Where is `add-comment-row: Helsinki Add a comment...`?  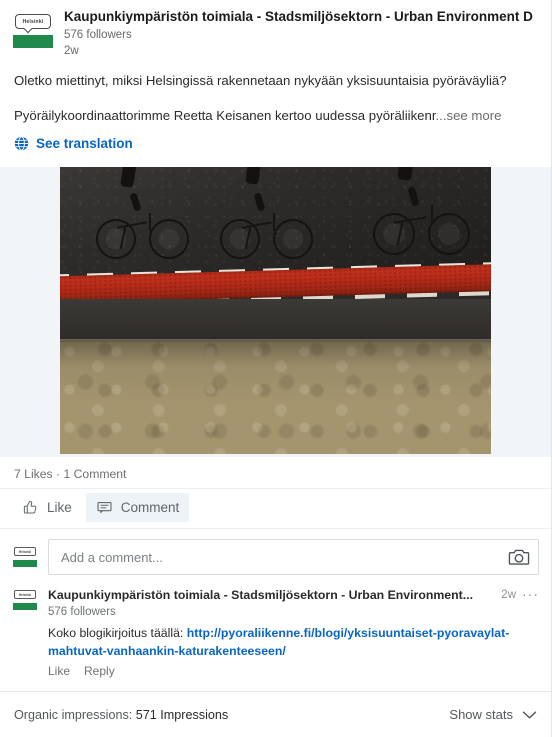 add-comment-row: Helsinki Add a comment... is located at coordinates (275, 557).